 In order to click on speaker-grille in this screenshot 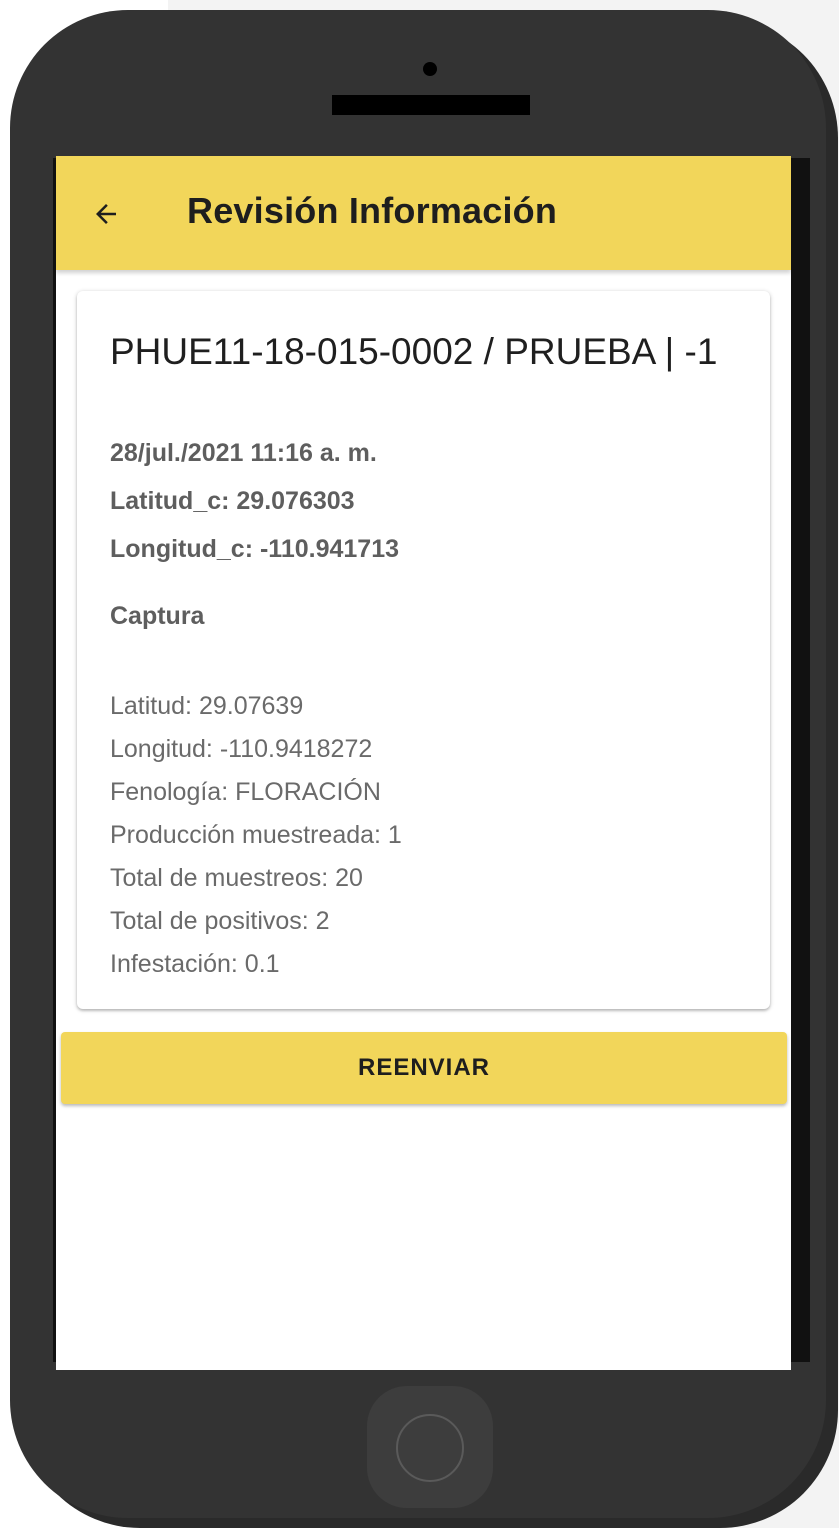, I will do `click(431, 105)`.